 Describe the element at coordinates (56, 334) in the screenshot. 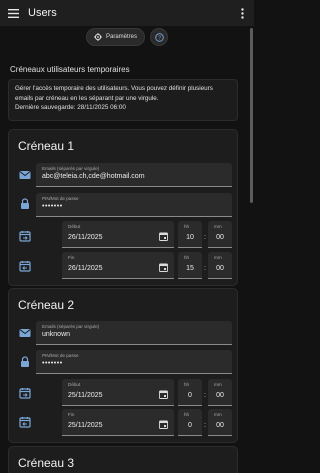

I see `emails-value: unknown` at that location.